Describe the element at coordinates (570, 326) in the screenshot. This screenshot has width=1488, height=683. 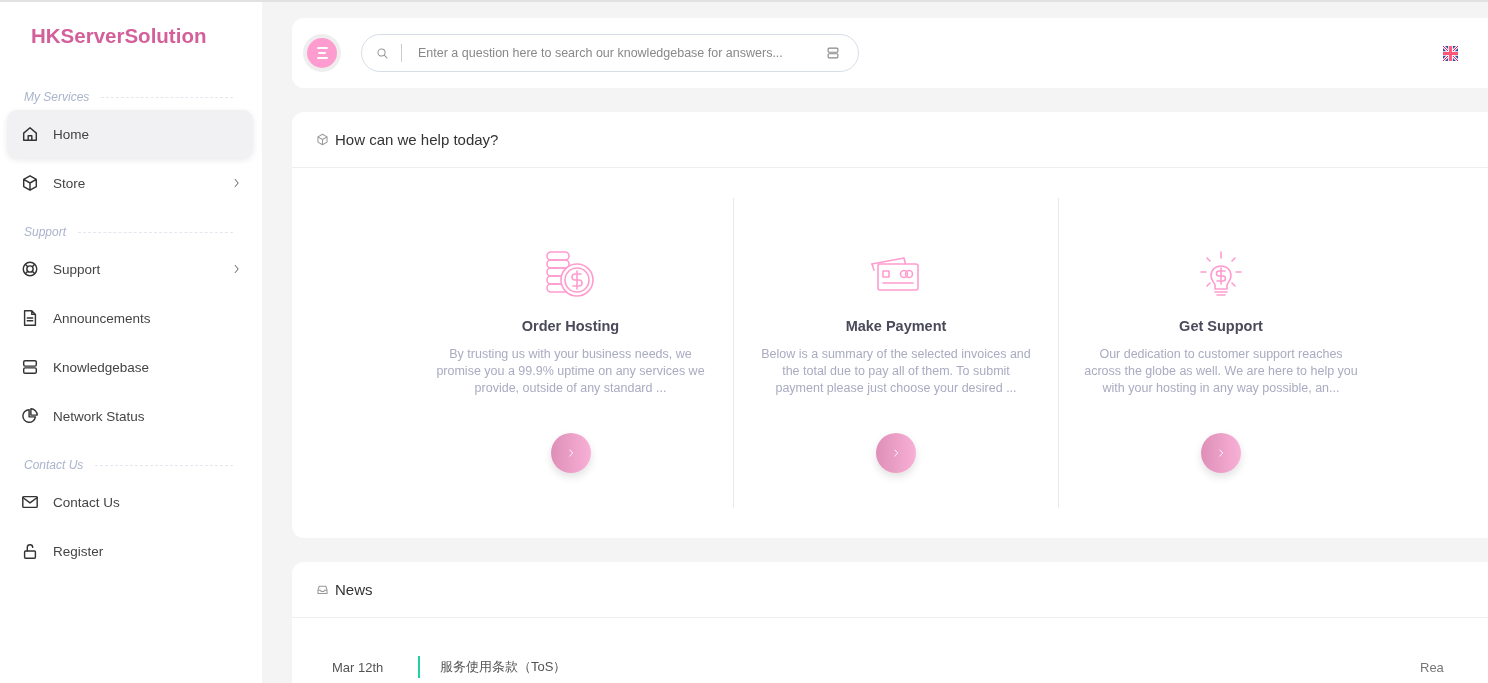
I see `feature-title: Order Hosting` at that location.